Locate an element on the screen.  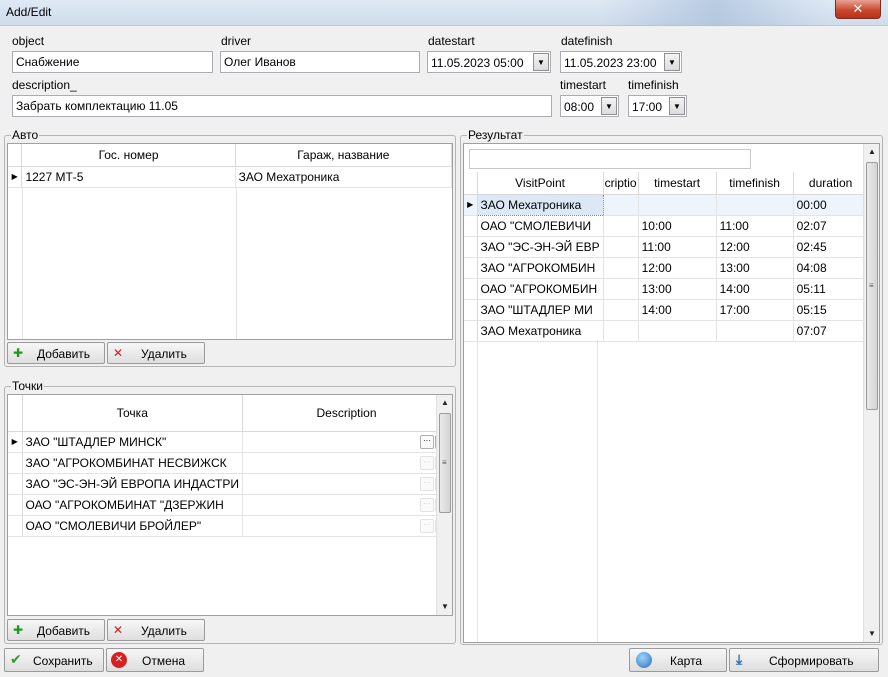
cell-visitpoint: ЗАО "ШТАДЛЕР МИ is located at coordinates (540, 310).